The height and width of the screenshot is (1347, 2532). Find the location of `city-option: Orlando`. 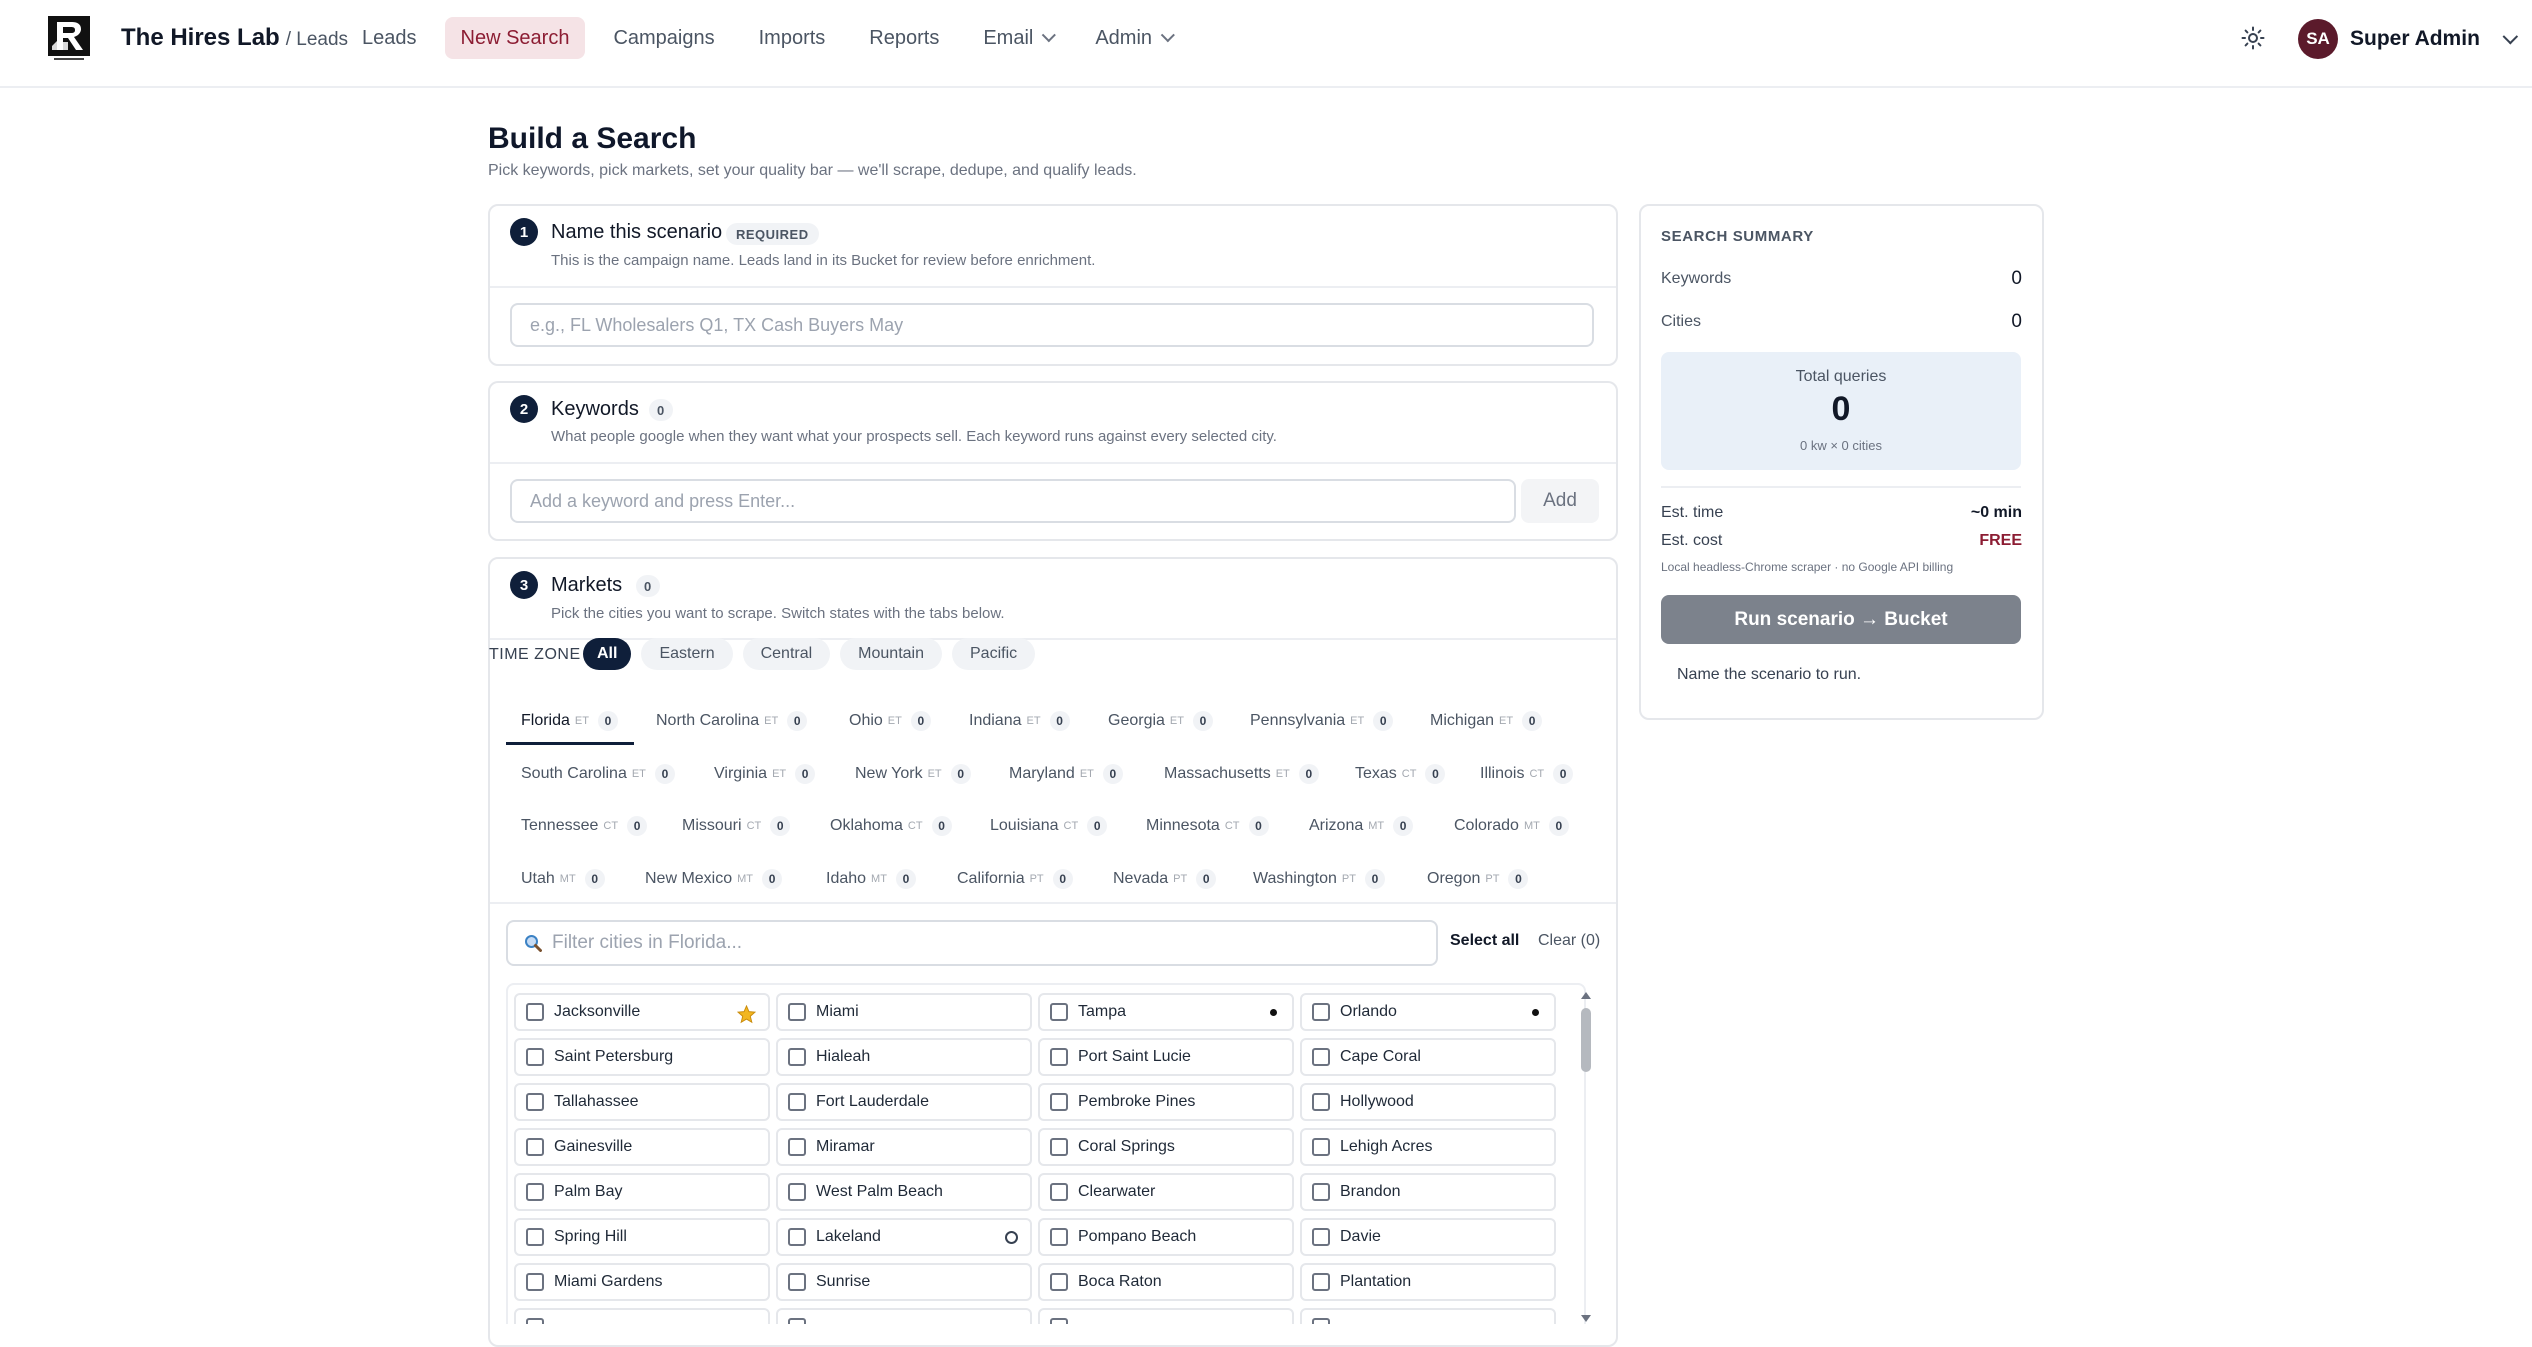

city-option: Orlando is located at coordinates (1428, 1012).